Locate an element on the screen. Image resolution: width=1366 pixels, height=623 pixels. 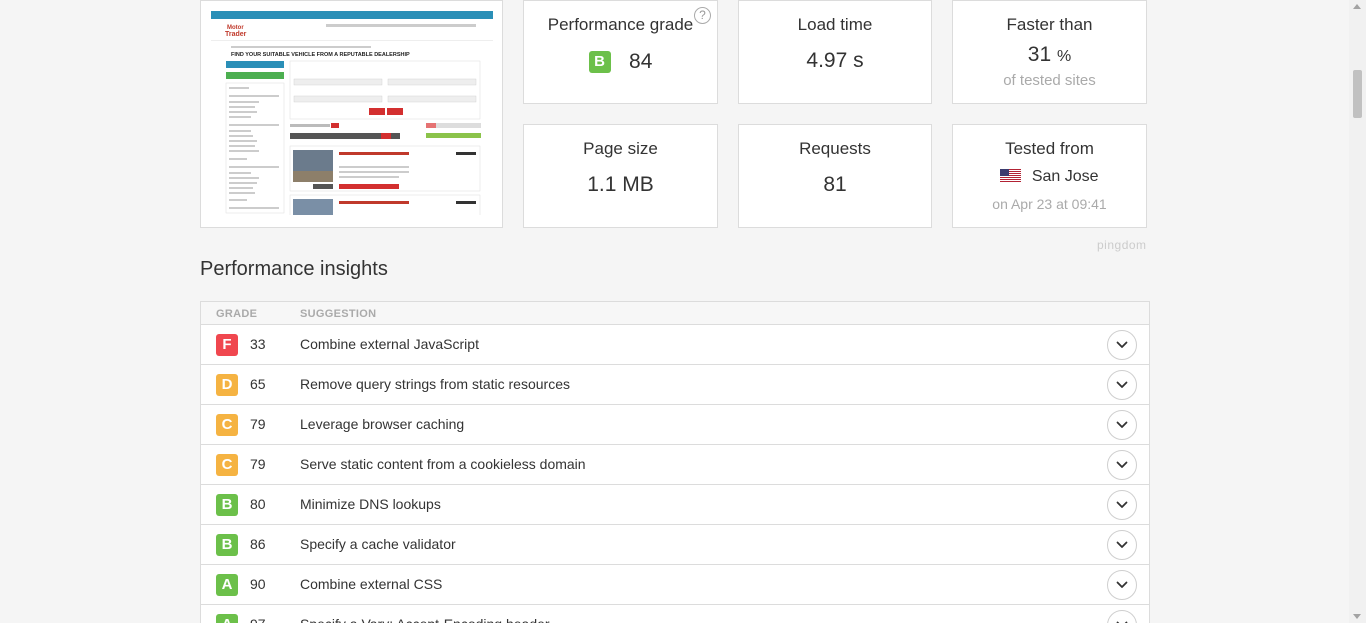
performance-grade-card: Performance grade ? B 84 is located at coordinates (620, 52).